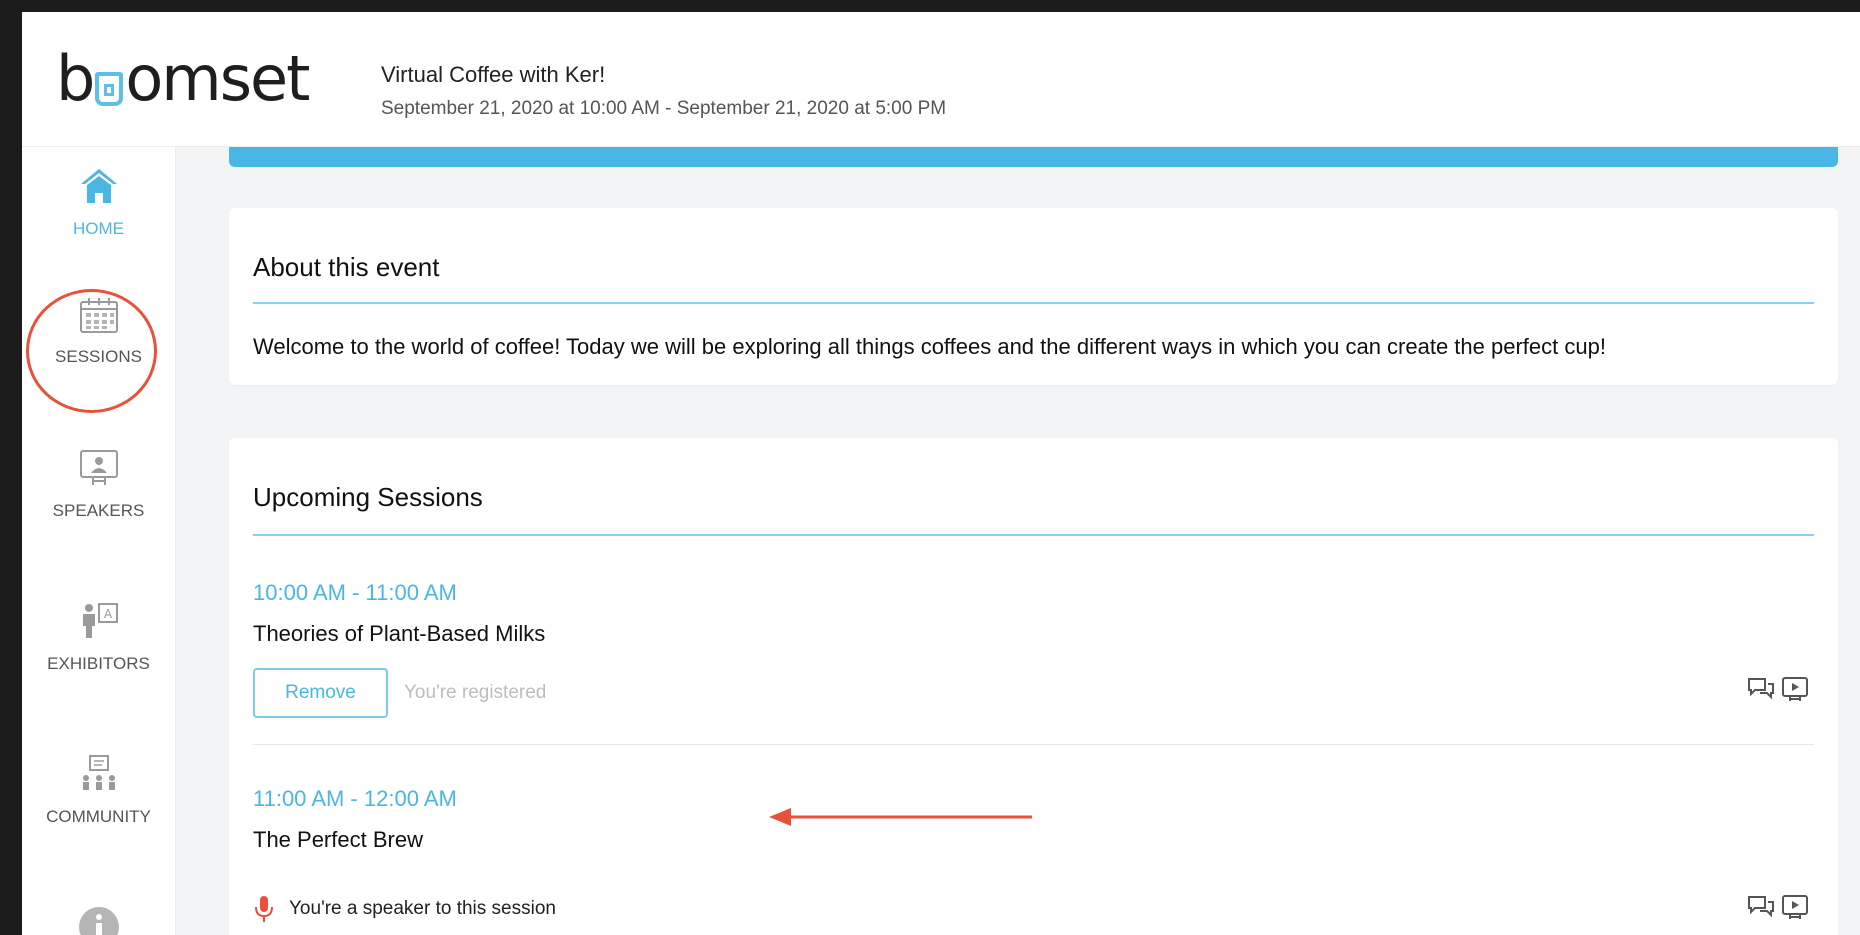  I want to click on sidebar-item-home: HOME, so click(98, 201).